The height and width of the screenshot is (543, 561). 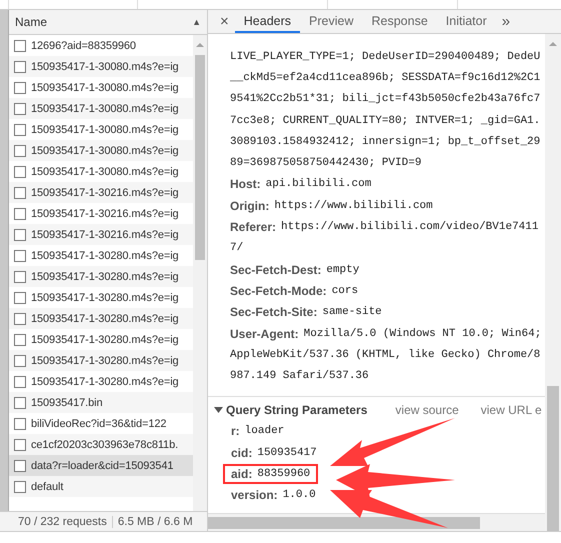 I want to click on request-name: default, so click(x=47, y=486).